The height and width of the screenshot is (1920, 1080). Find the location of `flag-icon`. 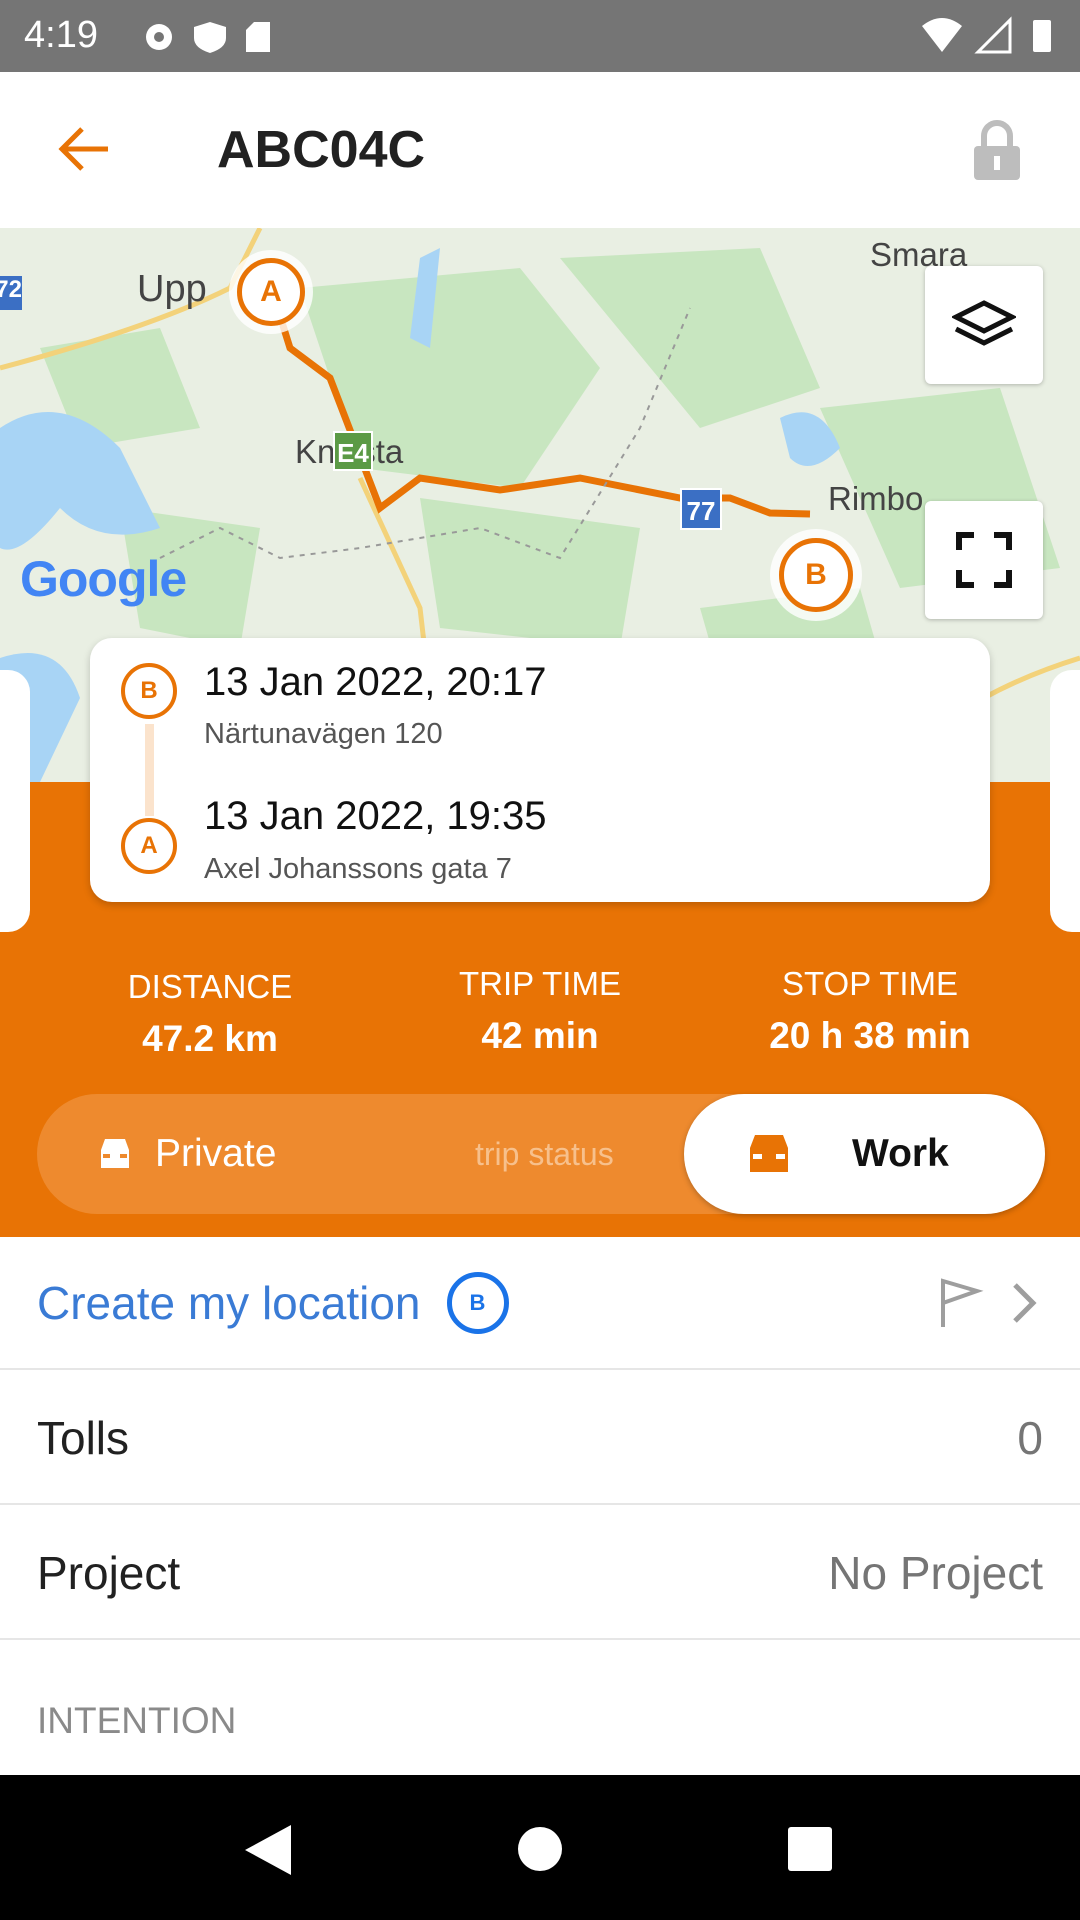

flag-icon is located at coordinates (962, 1302).